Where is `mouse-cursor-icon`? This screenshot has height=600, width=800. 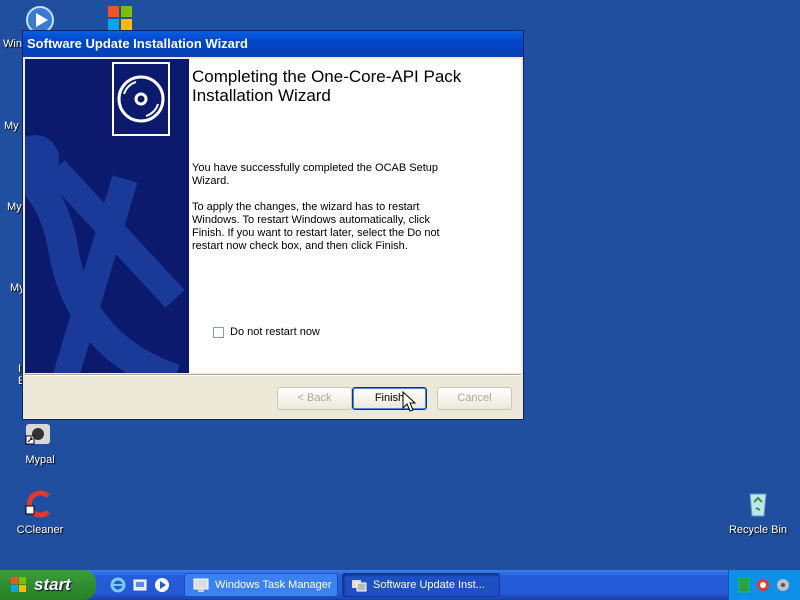
mouse-cursor-icon is located at coordinates (409, 401).